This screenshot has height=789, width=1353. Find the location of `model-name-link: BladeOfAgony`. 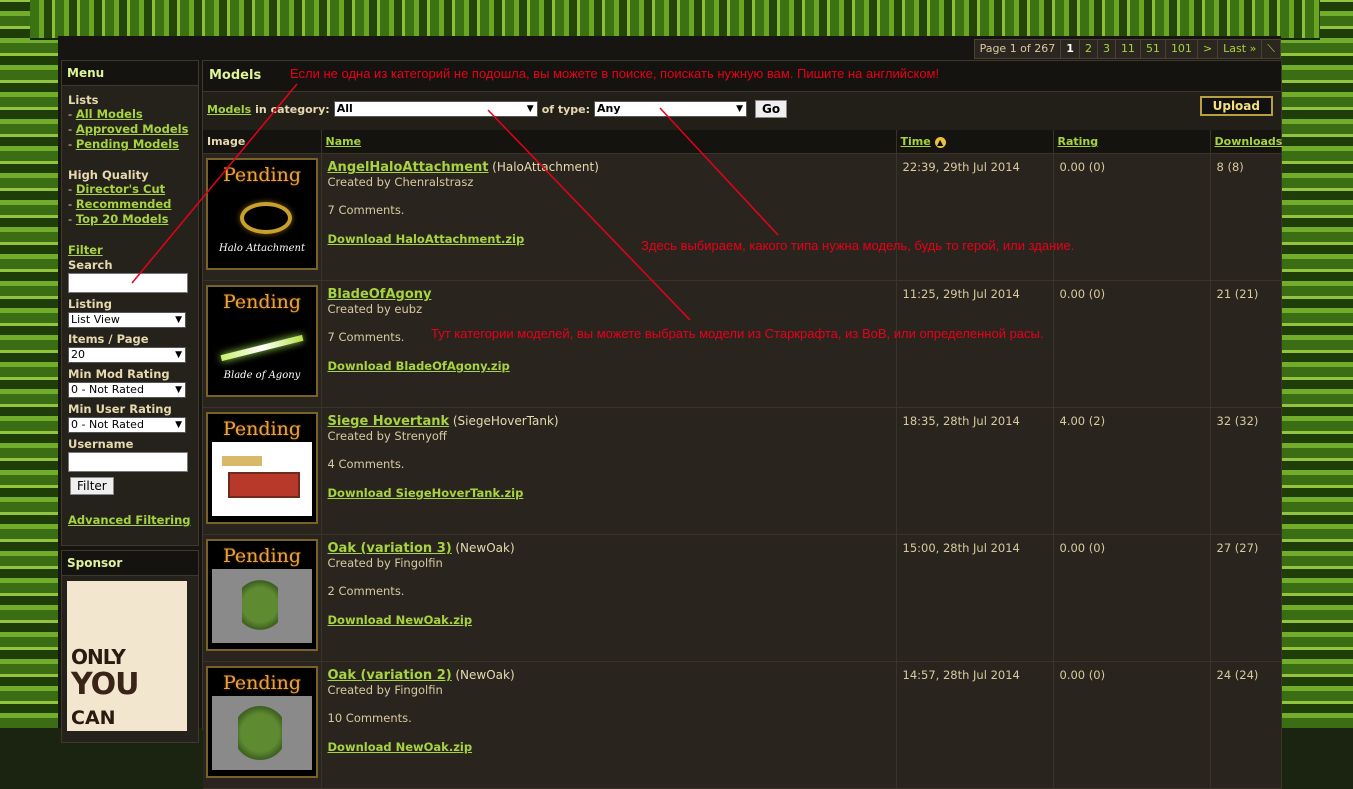

model-name-link: BladeOfAgony is located at coordinates (380, 294).